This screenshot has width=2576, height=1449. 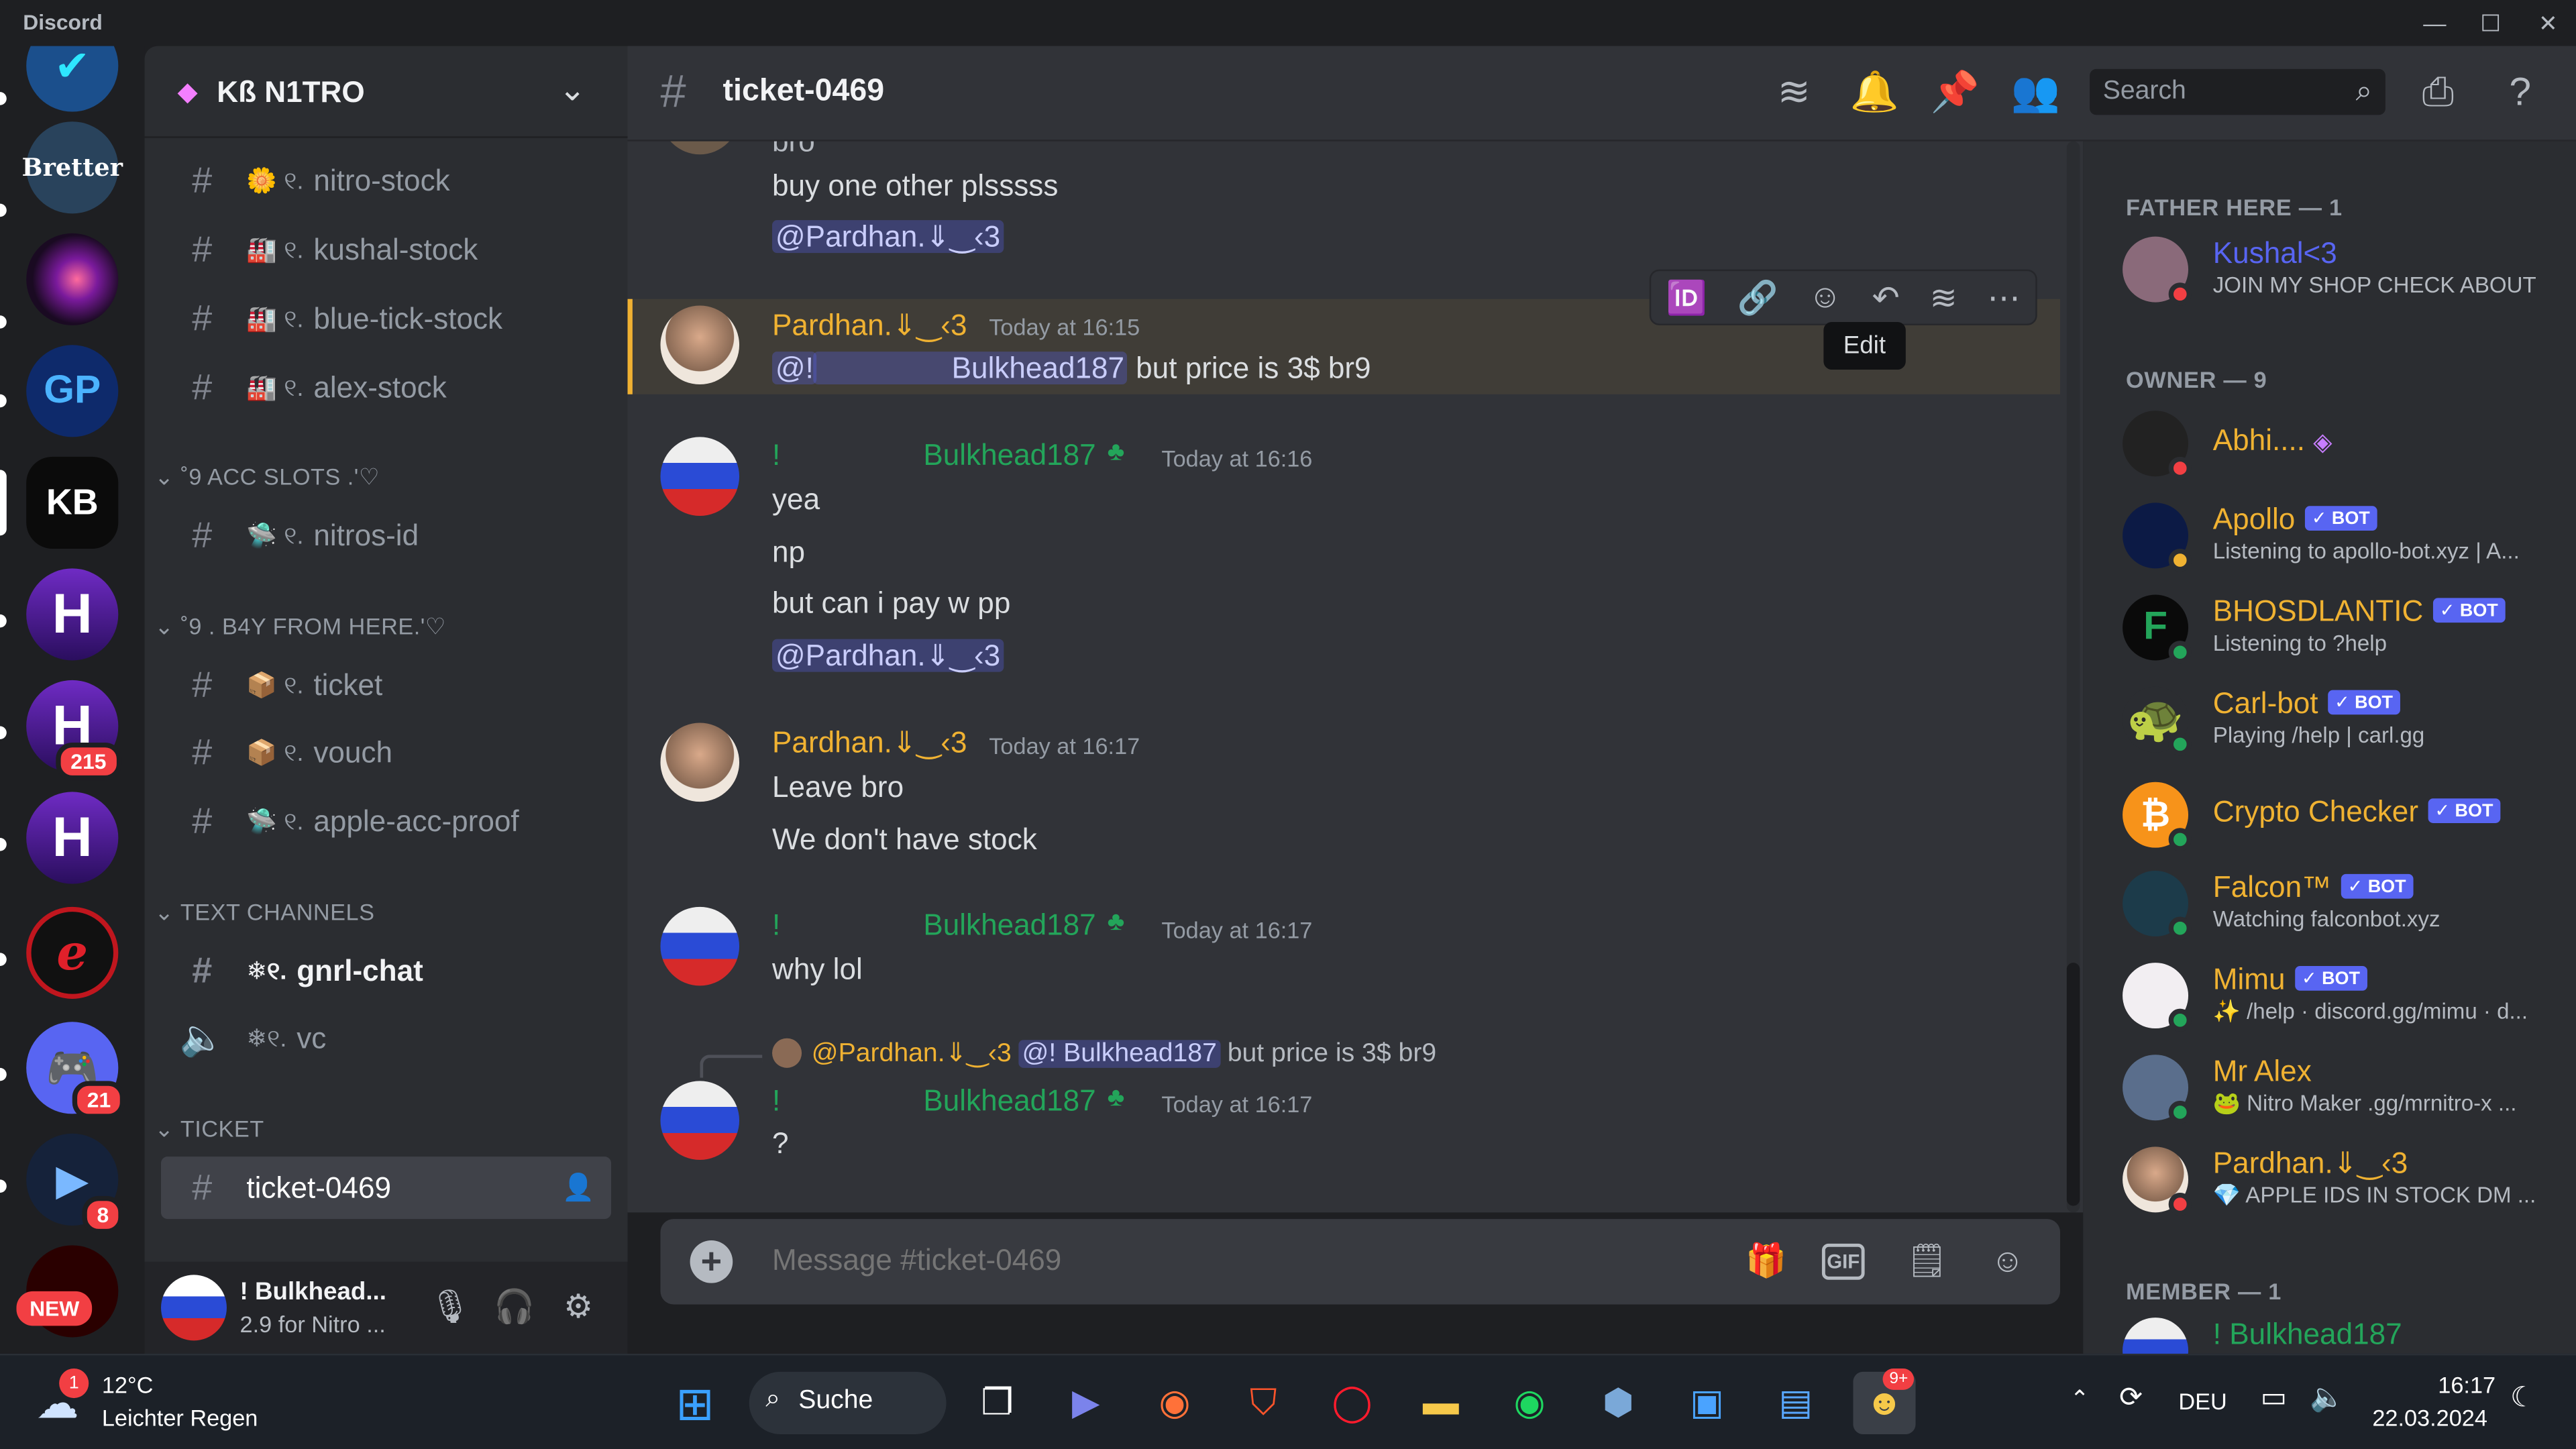 What do you see at coordinates (386, 1038) in the screenshot?
I see `channel-vc: 🔈 ❄୧. vc` at bounding box center [386, 1038].